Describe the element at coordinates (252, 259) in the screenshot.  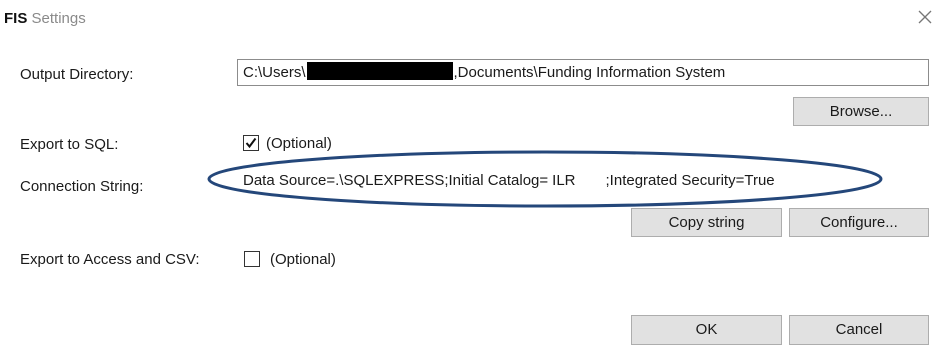
I see `export-access-checkbox` at that location.